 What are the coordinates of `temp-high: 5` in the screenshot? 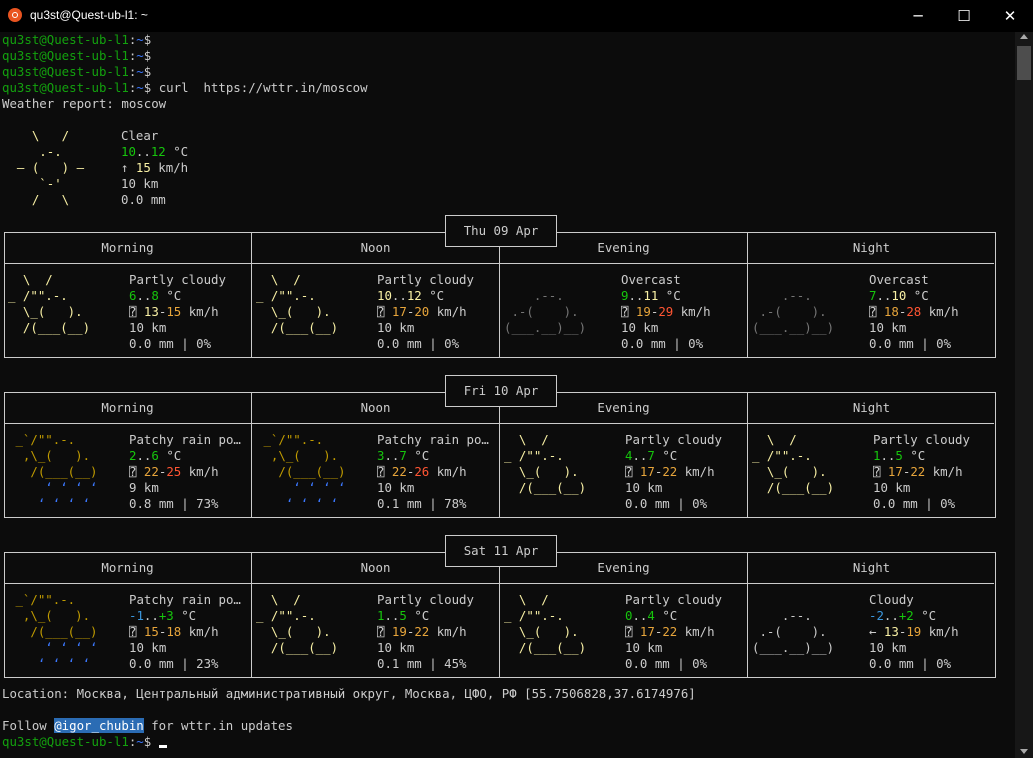 It's located at (403, 615).